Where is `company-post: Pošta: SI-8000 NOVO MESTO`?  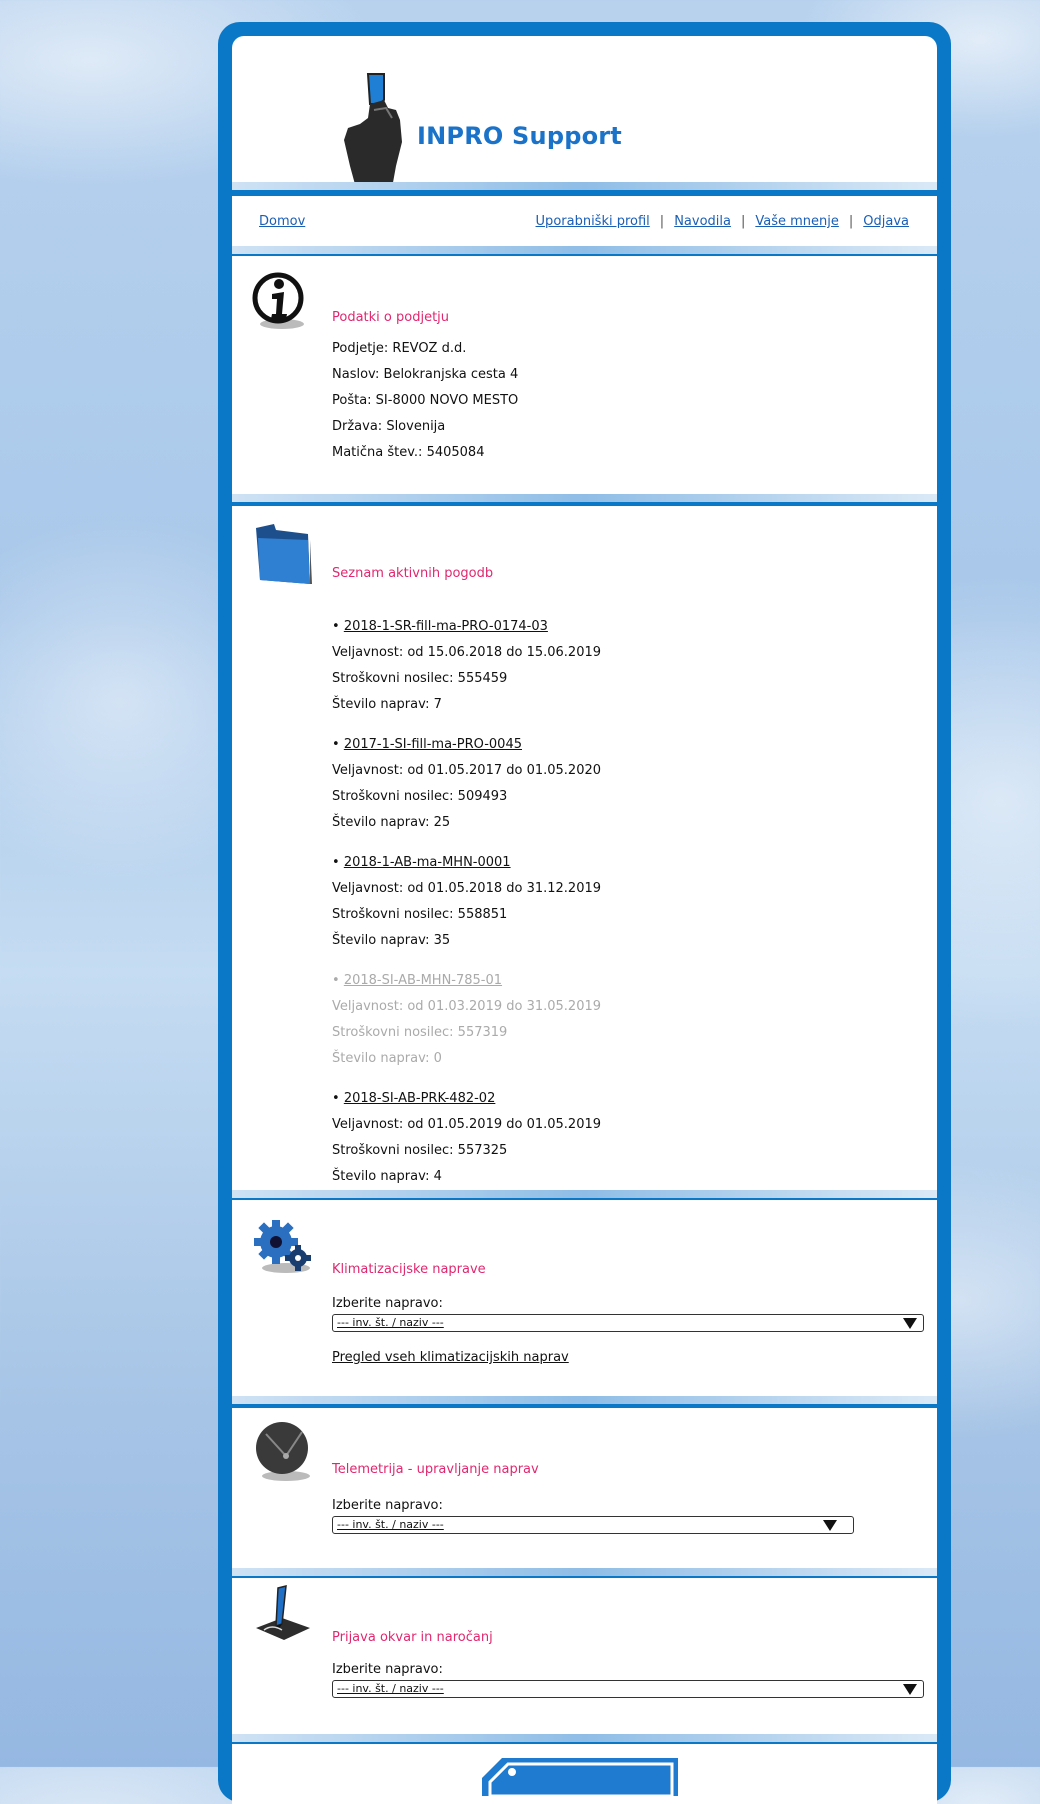 company-post: Pošta: SI-8000 NOVO MESTO is located at coordinates (425, 400).